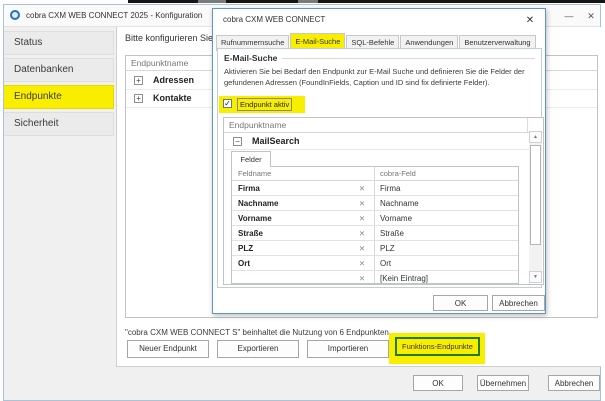  Describe the element at coordinates (527, 125) in the screenshot. I see `header-divider` at that location.